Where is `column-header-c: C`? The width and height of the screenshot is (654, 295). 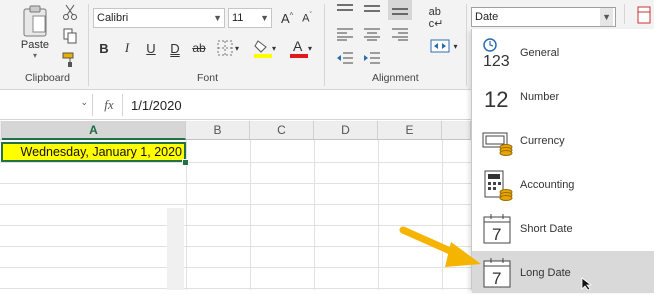 column-header-c: C is located at coordinates (282, 130).